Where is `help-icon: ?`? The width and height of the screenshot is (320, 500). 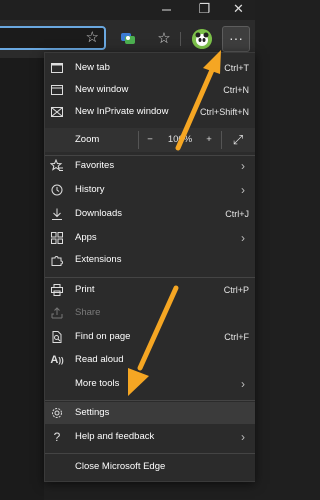
help-icon: ? is located at coordinates (57, 437).